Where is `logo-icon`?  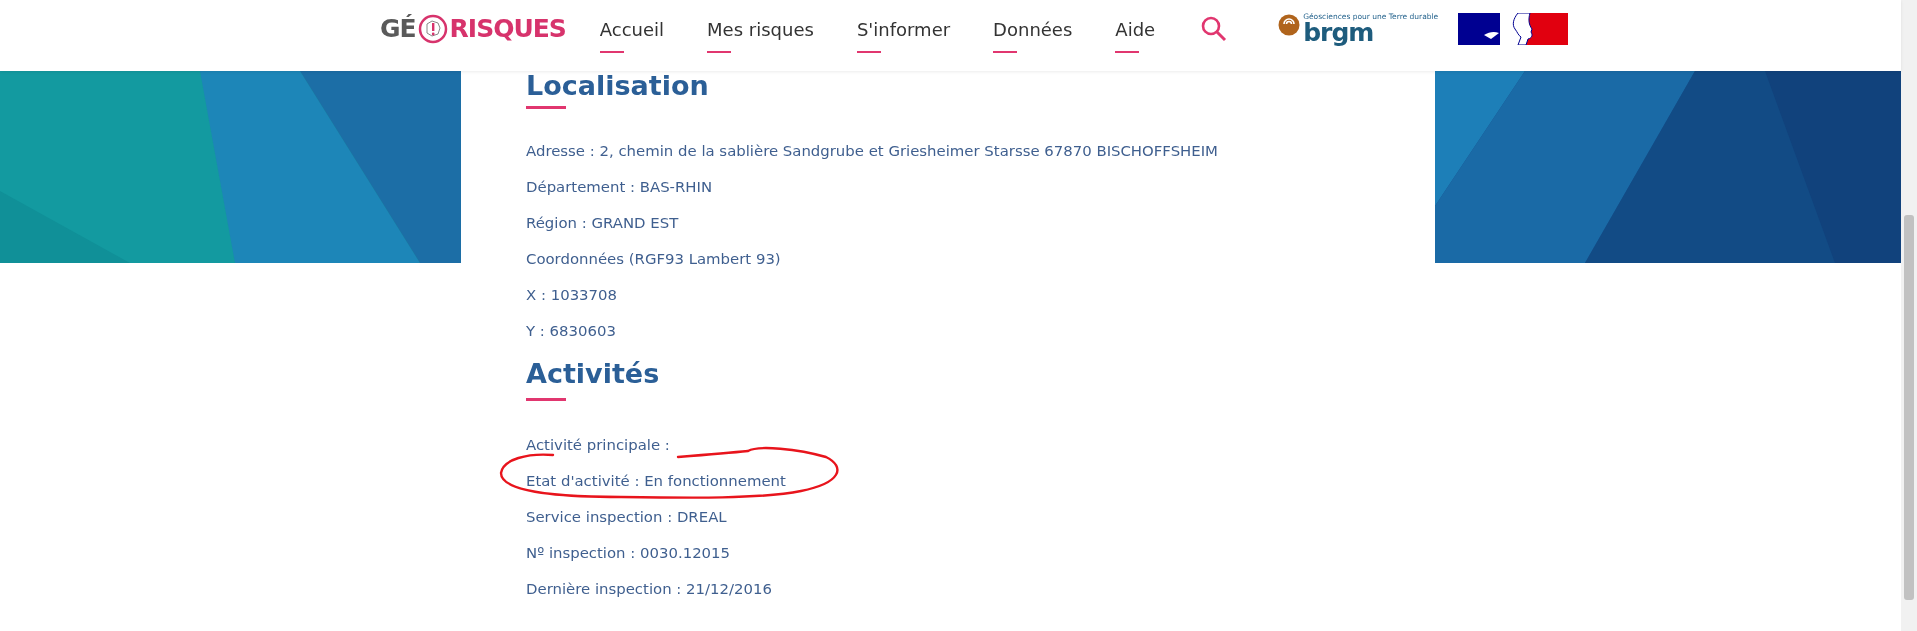 logo-icon is located at coordinates (432, 28).